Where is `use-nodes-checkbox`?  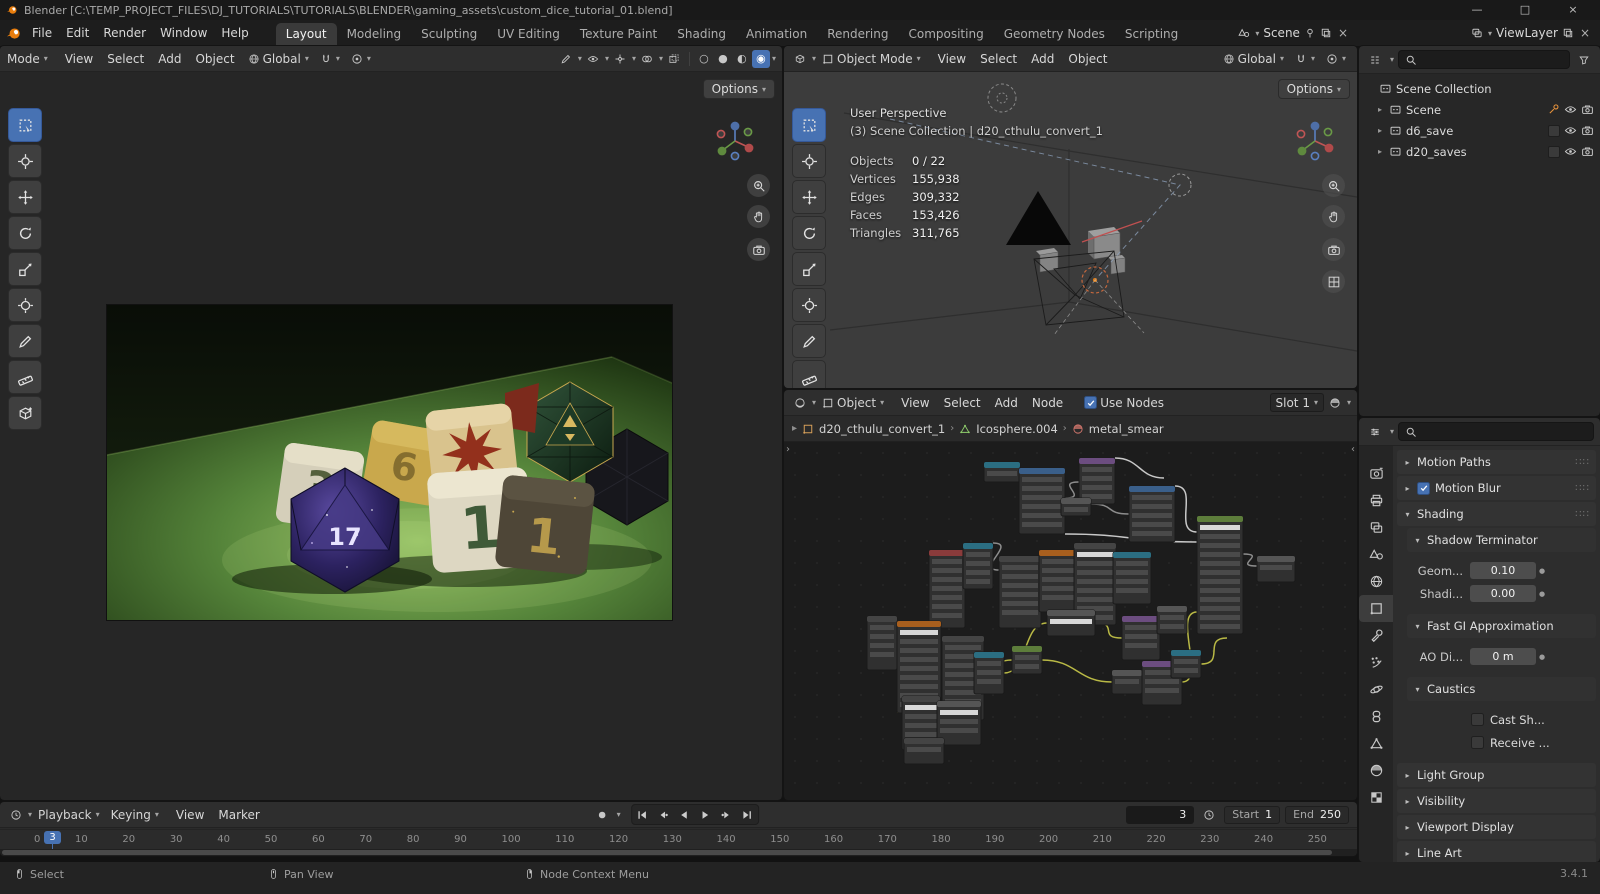
use-nodes-checkbox is located at coordinates (1091, 402).